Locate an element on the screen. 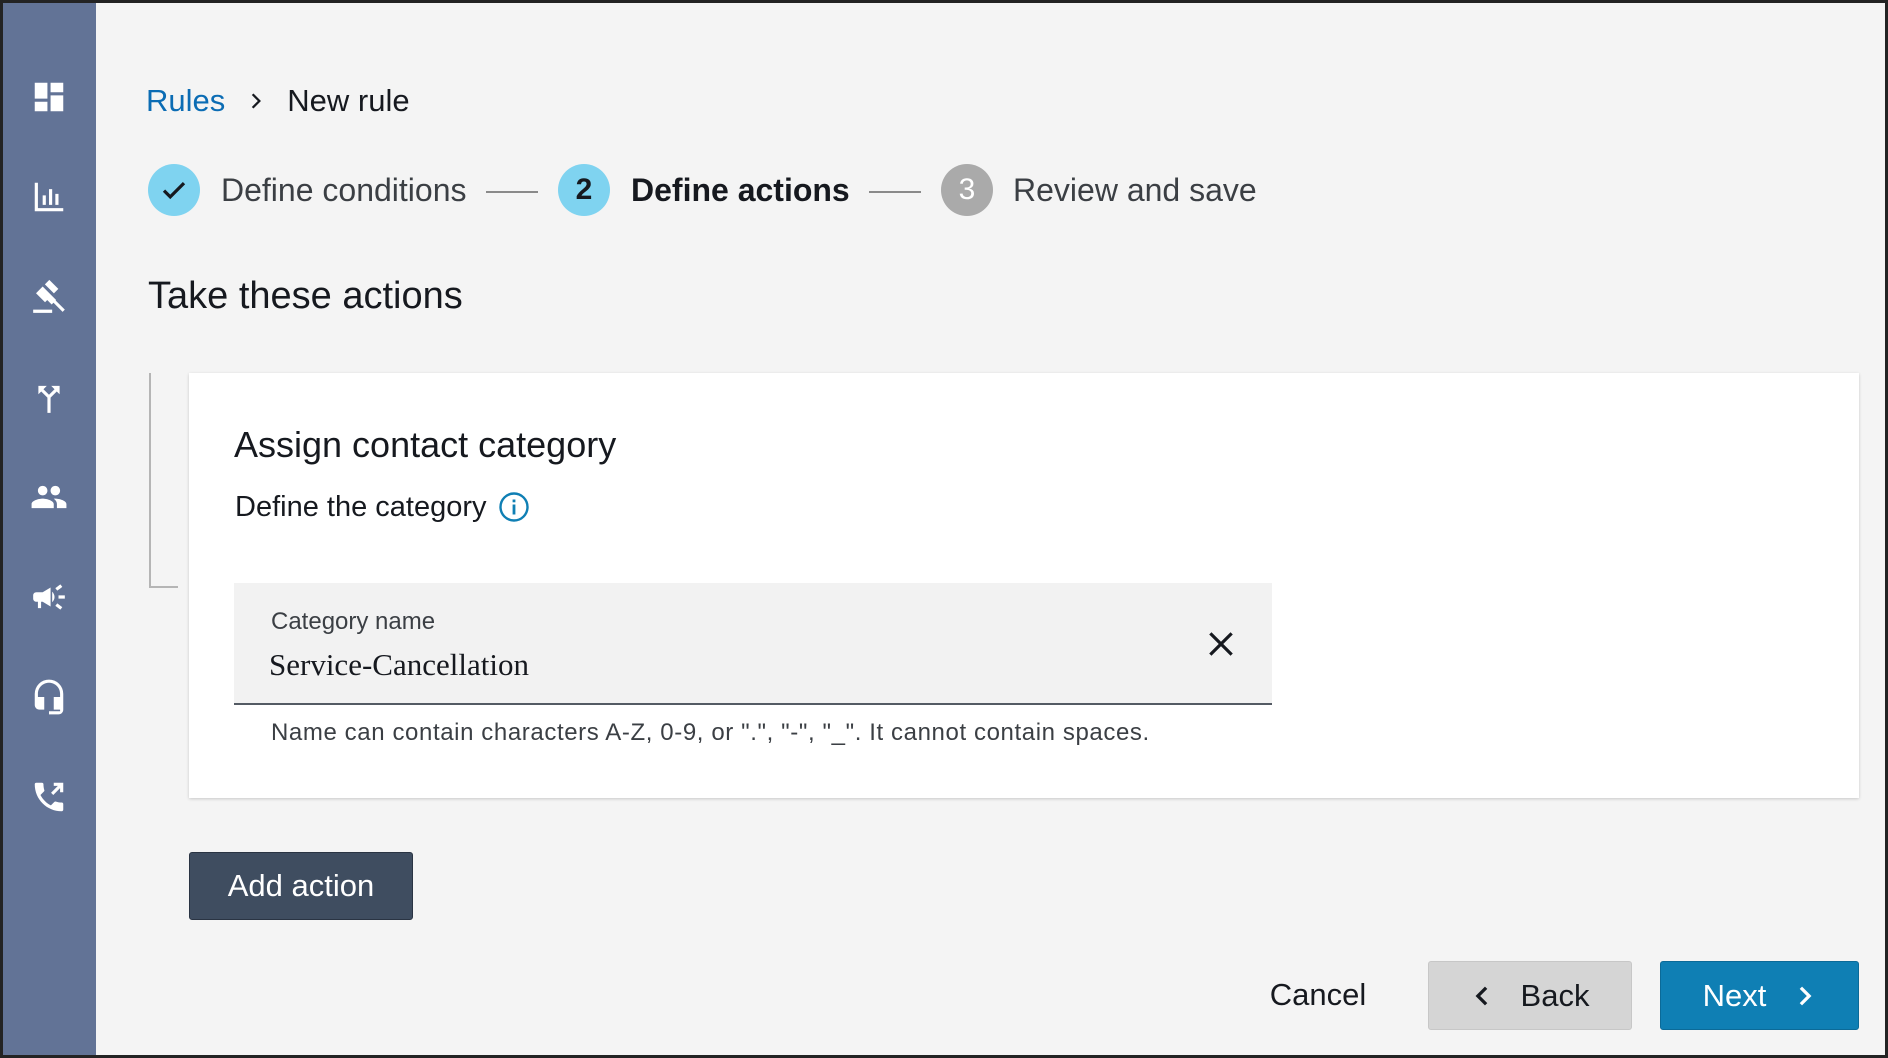 This screenshot has height=1058, width=1888. close-icon is located at coordinates (1221, 644).